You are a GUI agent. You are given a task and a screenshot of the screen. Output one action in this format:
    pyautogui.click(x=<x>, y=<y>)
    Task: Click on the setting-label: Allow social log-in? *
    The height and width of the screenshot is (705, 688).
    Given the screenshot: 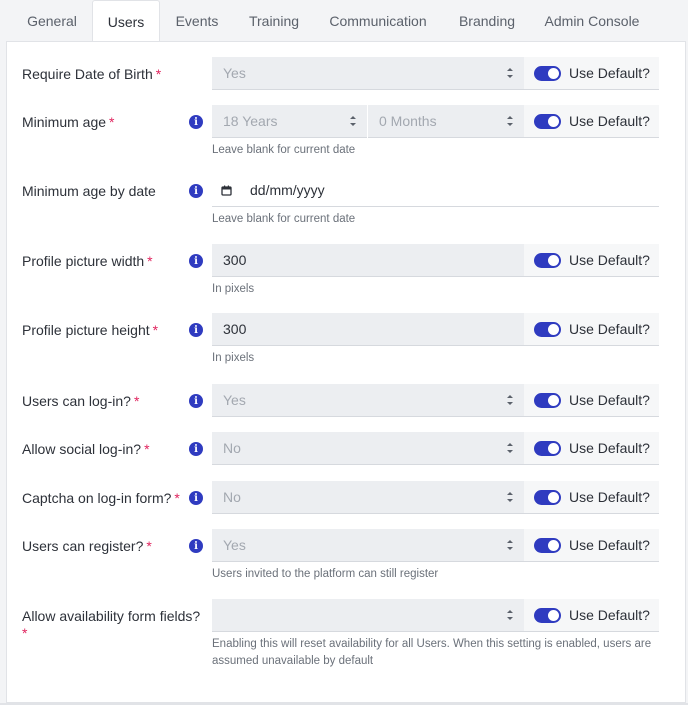 What is the action you would take?
    pyautogui.click(x=86, y=449)
    